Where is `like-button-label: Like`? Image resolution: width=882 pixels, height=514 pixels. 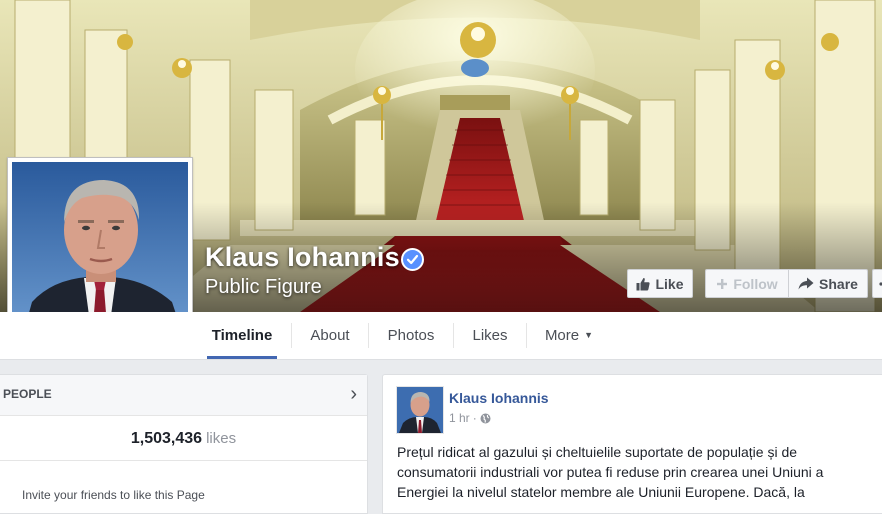 like-button-label: Like is located at coordinates (669, 284).